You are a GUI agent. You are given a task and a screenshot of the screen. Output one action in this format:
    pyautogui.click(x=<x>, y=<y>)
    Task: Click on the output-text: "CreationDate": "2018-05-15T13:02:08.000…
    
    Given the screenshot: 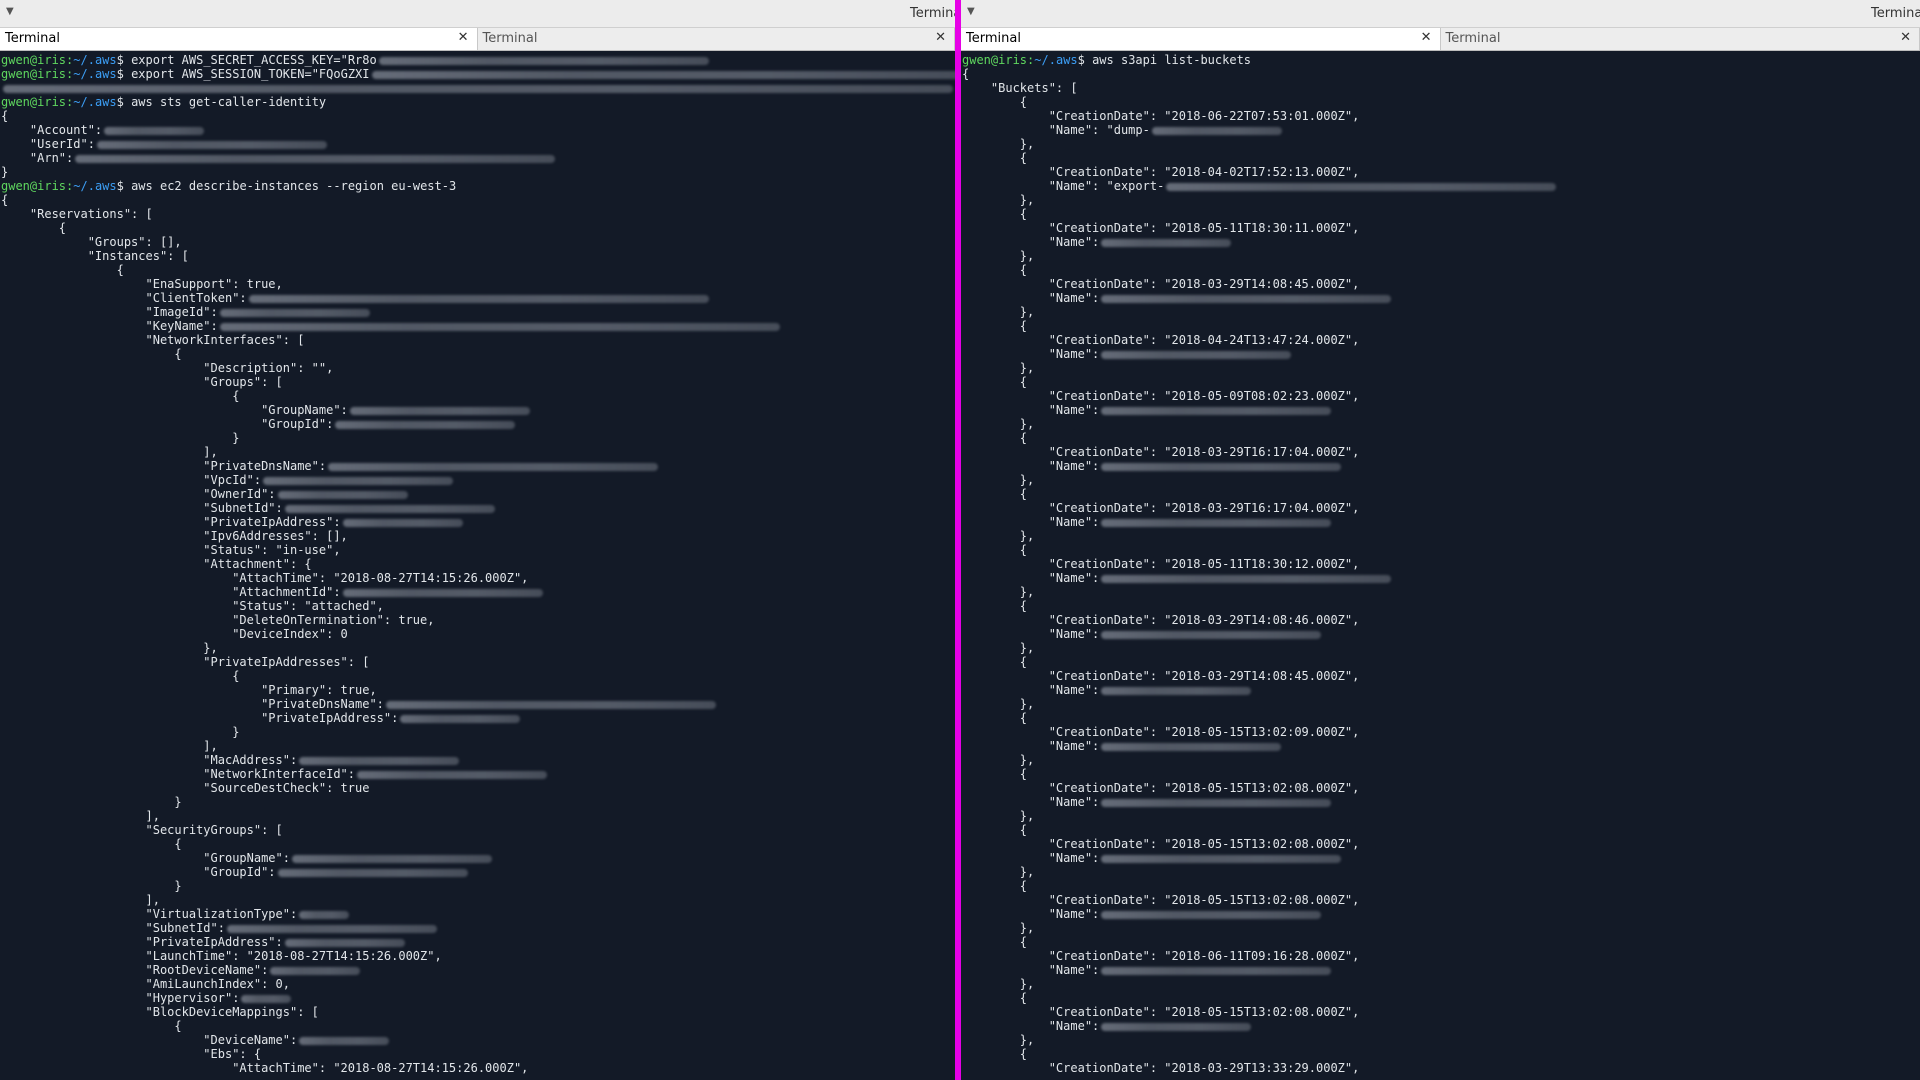 What is the action you would take?
    pyautogui.click(x=1161, y=900)
    